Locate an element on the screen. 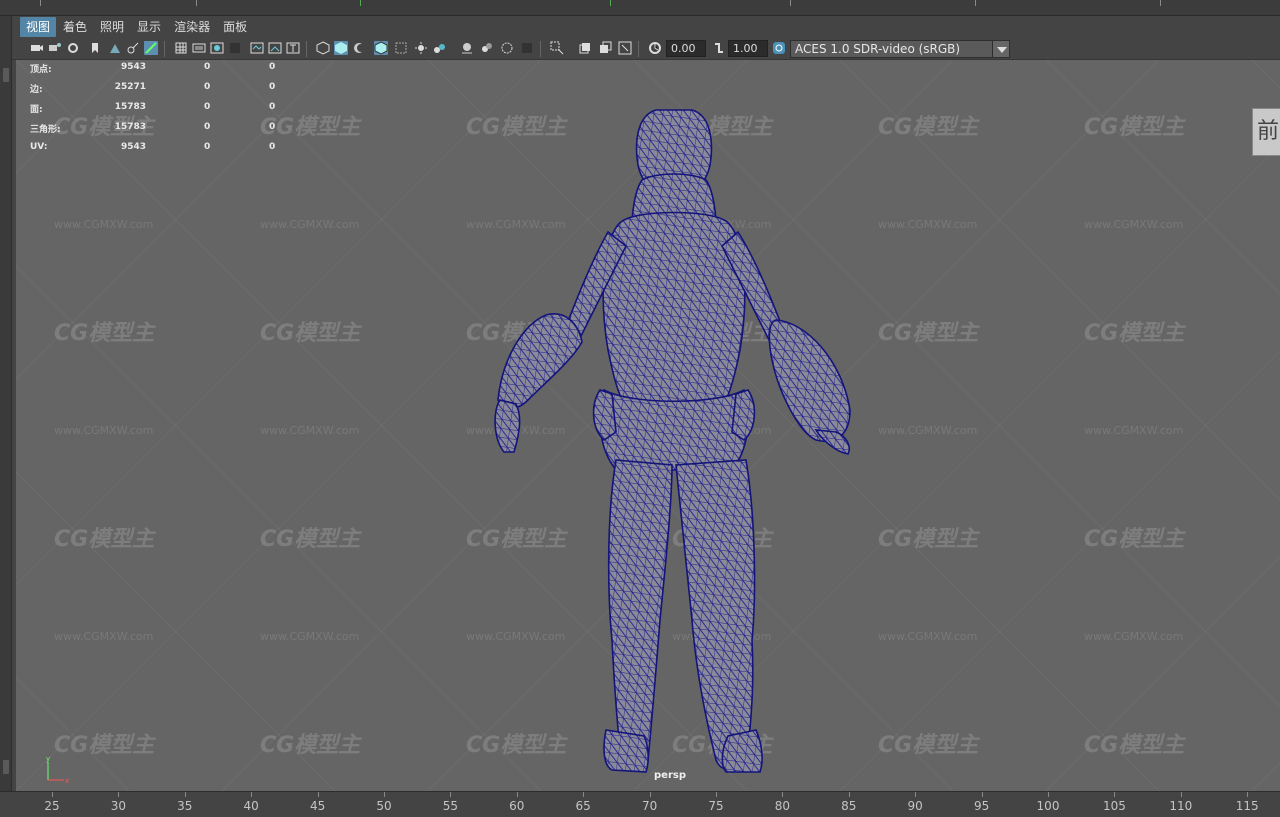 This screenshot has width=1280, height=817. menu-item-5: 面板 is located at coordinates (235, 27).